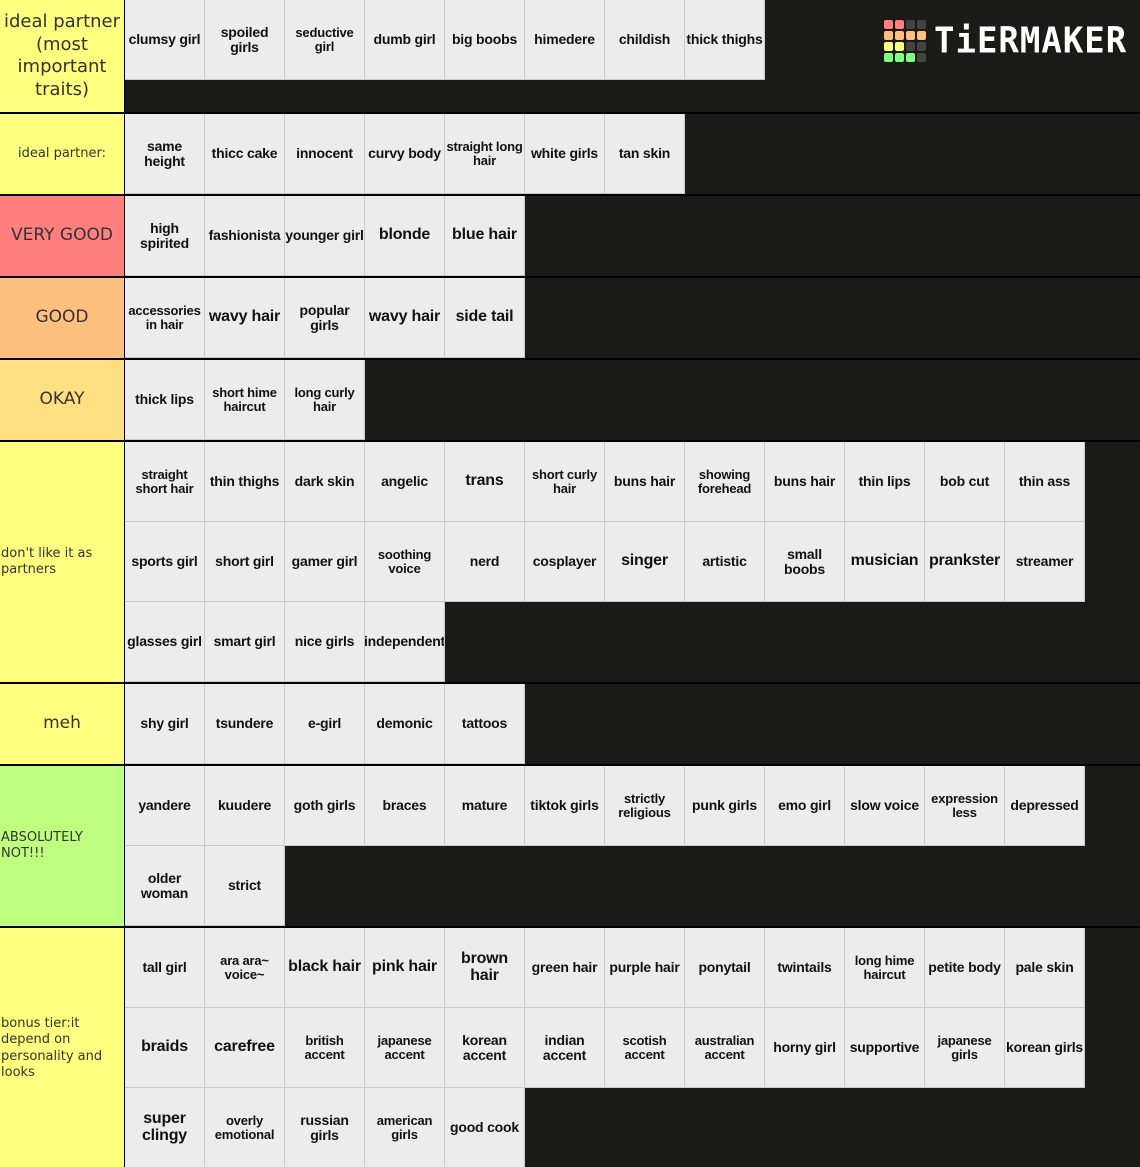 This screenshot has height=1167, width=1140. I want to click on tier-item-tile: pale skin, so click(1045, 968).